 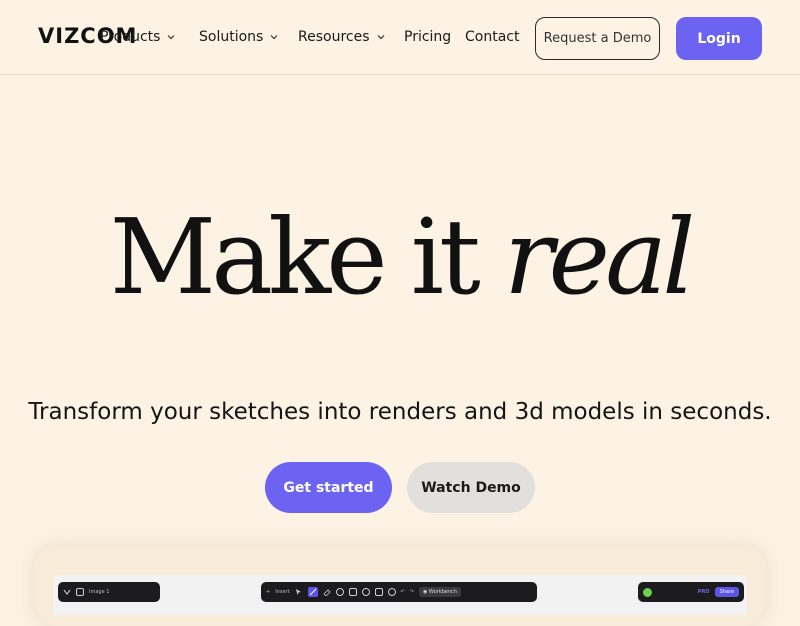 I want to click on image-icon, so click(x=80, y=592).